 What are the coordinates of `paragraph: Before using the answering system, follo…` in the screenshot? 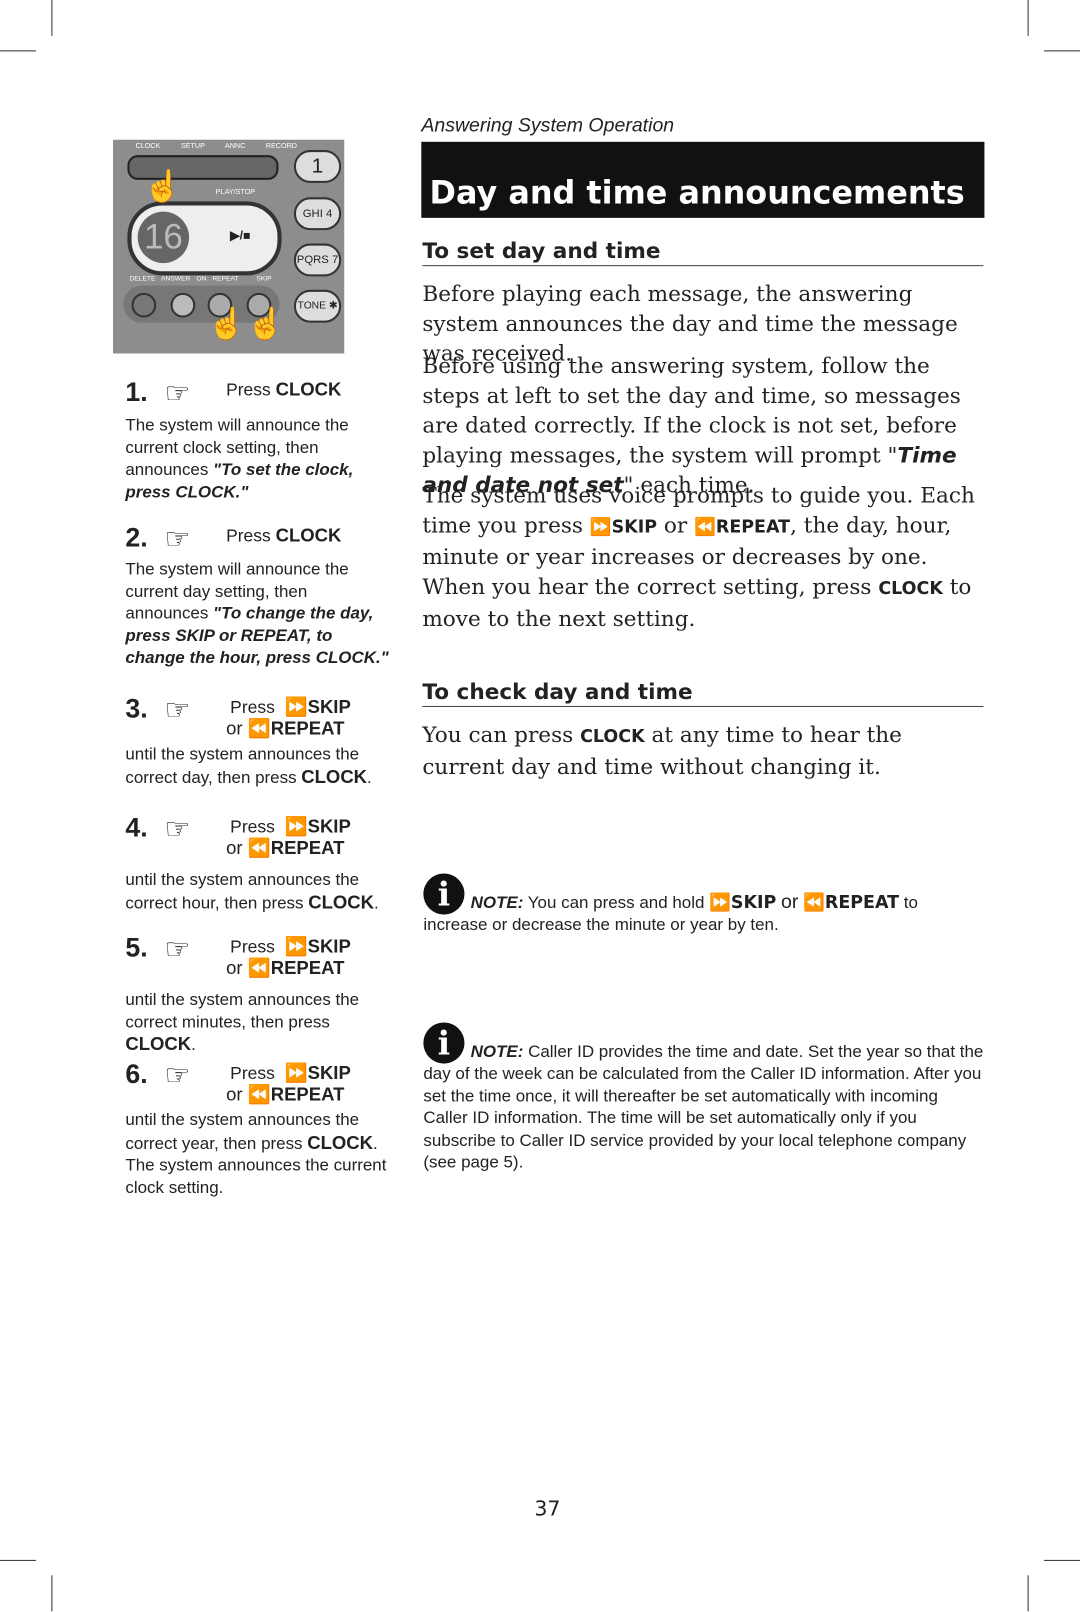 It's located at (705, 425).